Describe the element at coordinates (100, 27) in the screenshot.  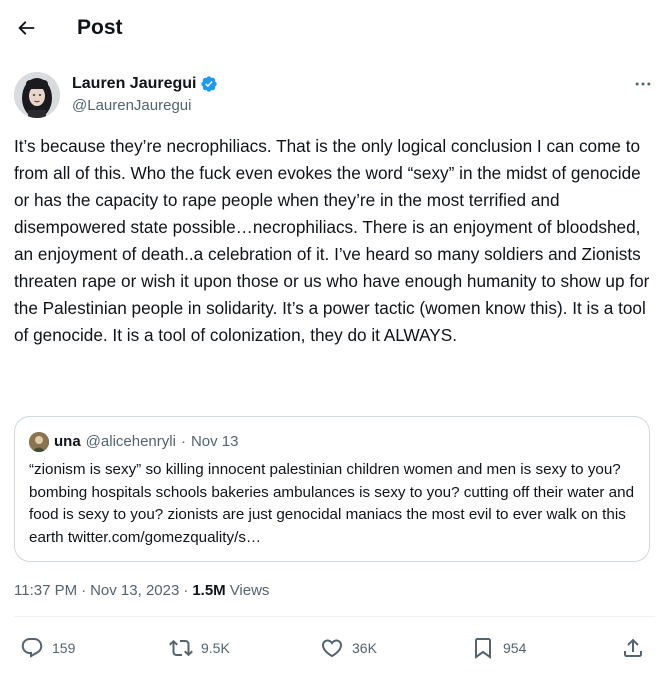
I see `page-title: Post` at that location.